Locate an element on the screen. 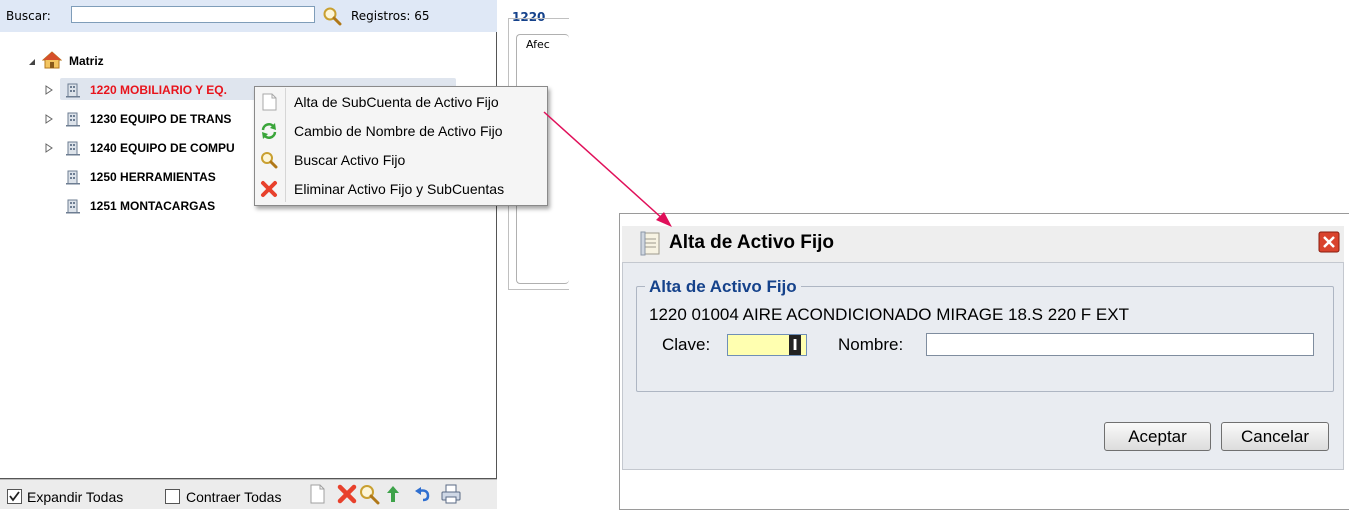 The image size is (1349, 510). cancel-button: Cancelar is located at coordinates (1275, 436).